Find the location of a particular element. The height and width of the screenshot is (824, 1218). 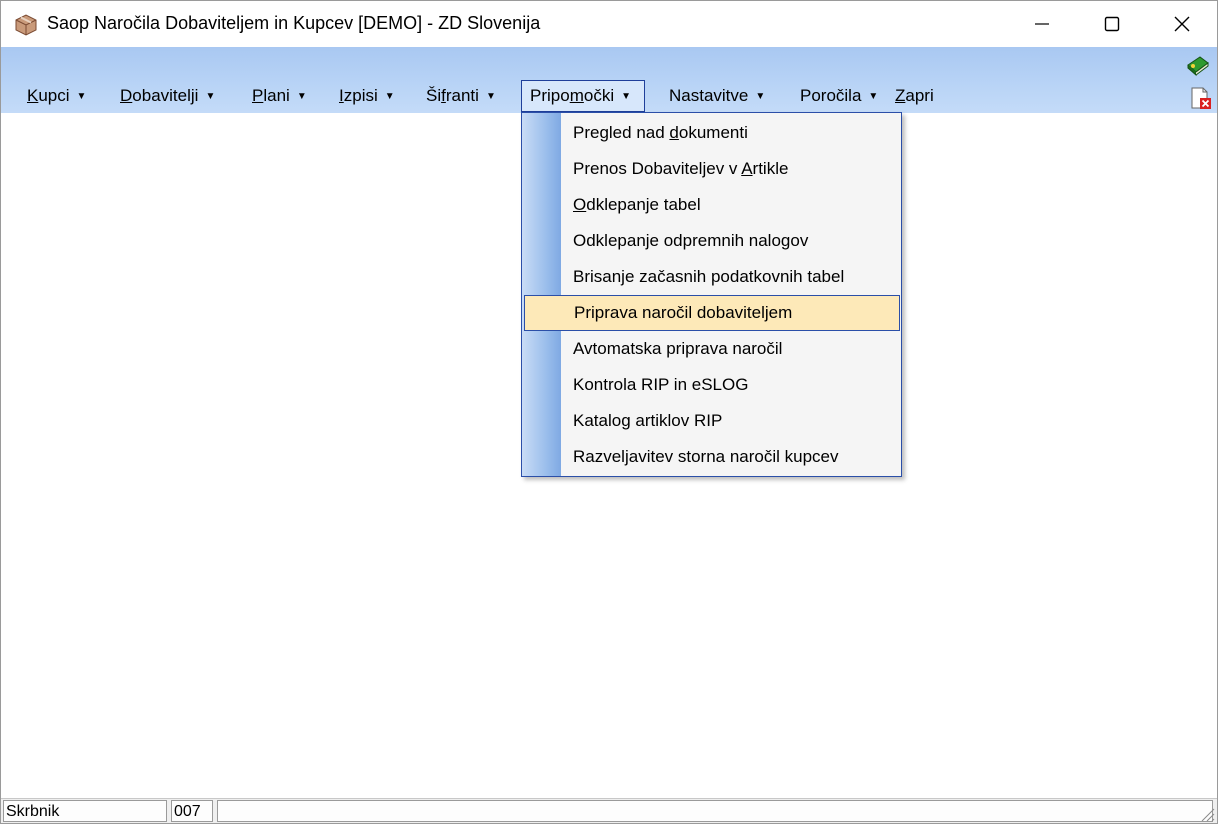

menu-izpisi: Izpisi ▼ is located at coordinates (367, 96).